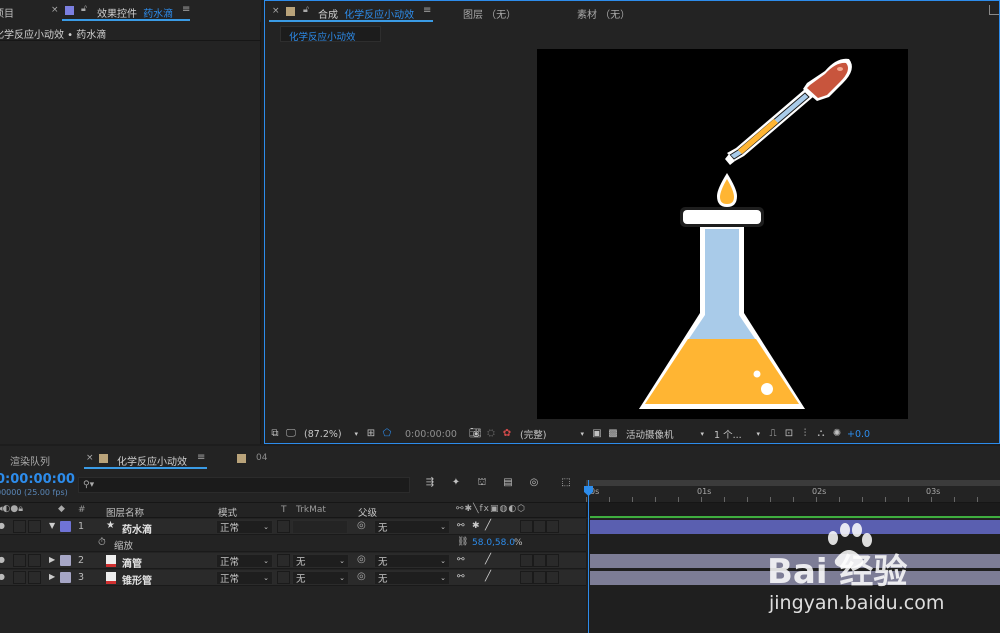 Image resolution: width=1000 pixels, height=633 pixels. Describe the element at coordinates (293, 544) in the screenshot. I see `property-row: ⏱︎ 缩放 ⛓ 58.0,58.0 %` at that location.